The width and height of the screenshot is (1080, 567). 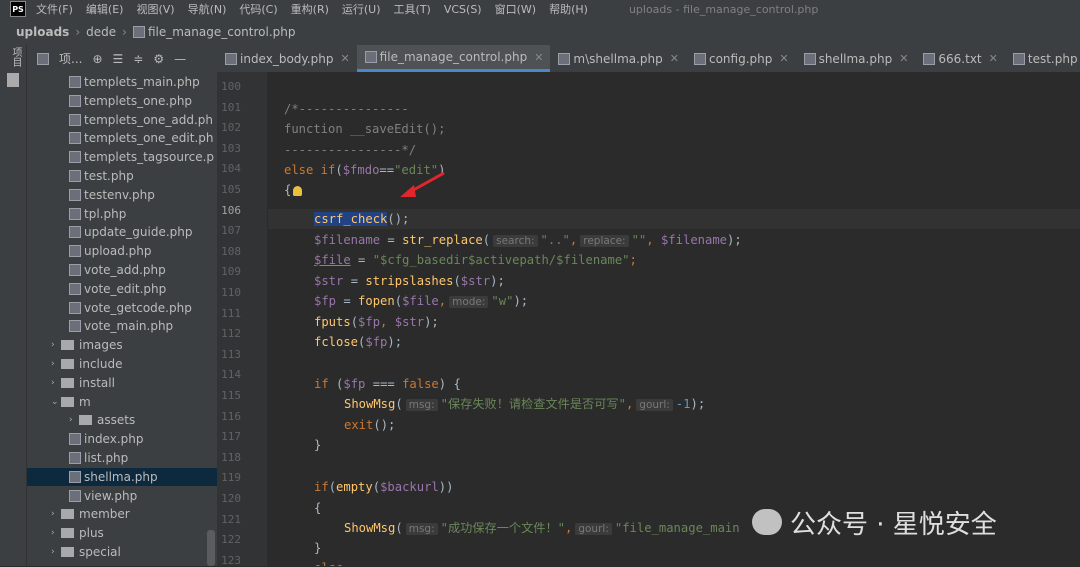 I want to click on menu-vcs: VCS(S), so click(x=463, y=9).